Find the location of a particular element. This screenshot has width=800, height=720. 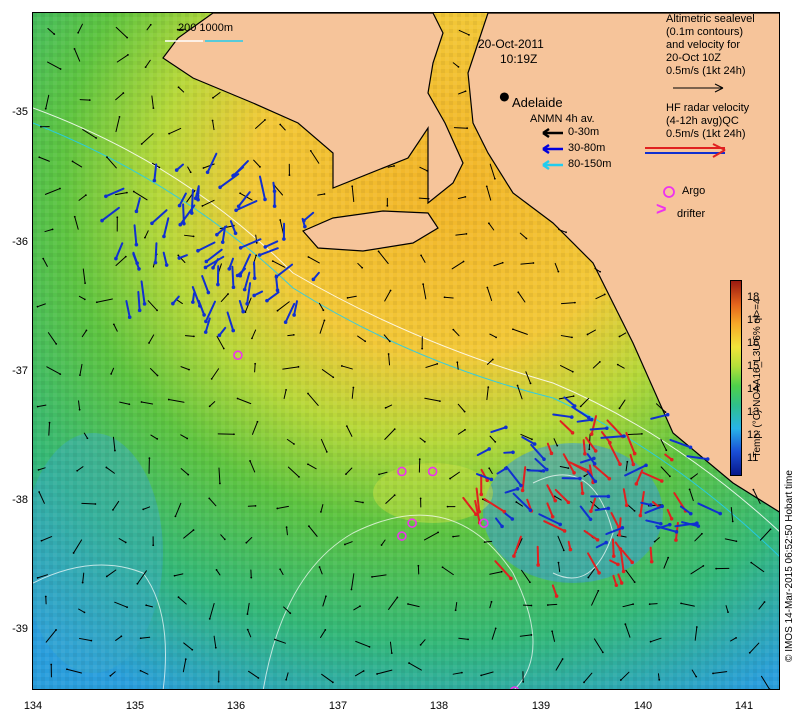

altimetry-legend-line4: 20-Oct 10Z is located at coordinates (694, 58).